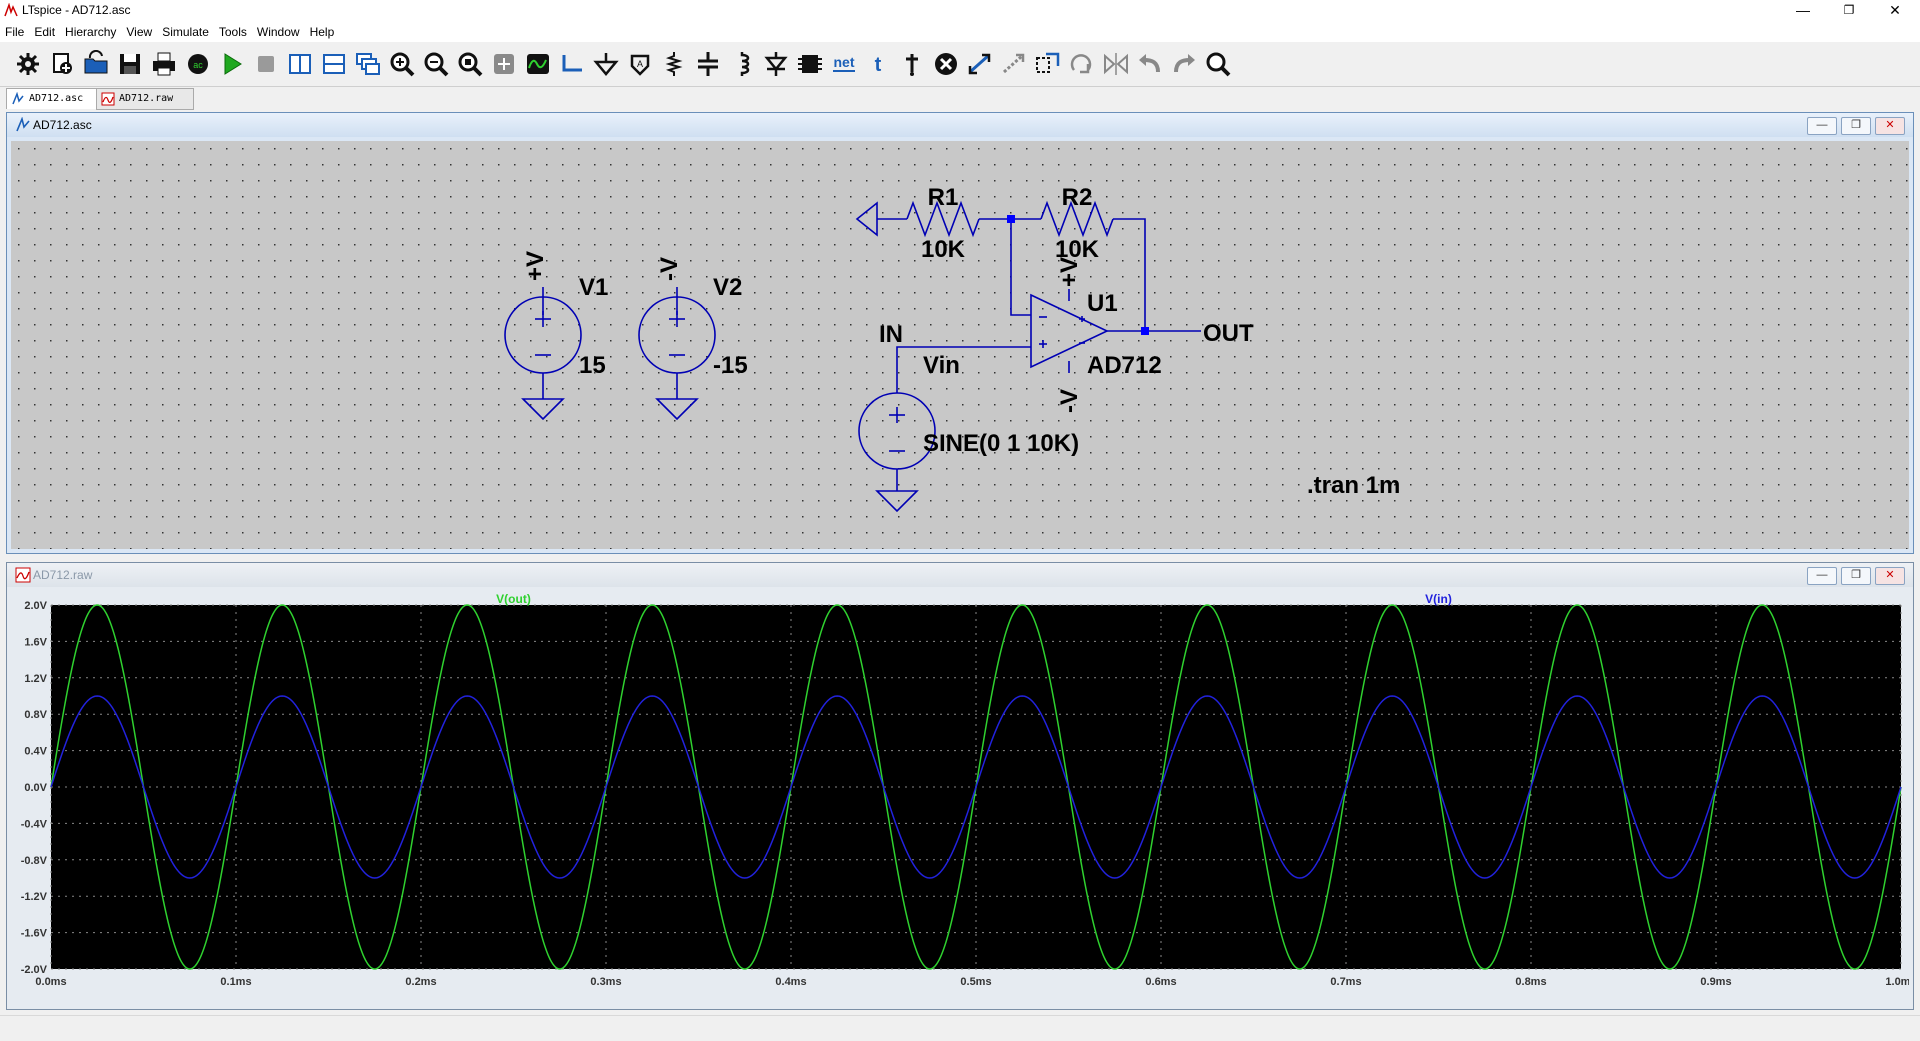 This screenshot has height=1041, width=1920. I want to click on ground-icon, so click(606, 64).